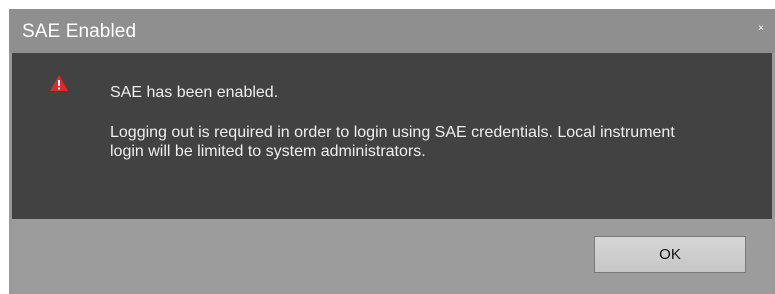 The height and width of the screenshot is (294, 775). I want to click on warning-icon, so click(59, 83).